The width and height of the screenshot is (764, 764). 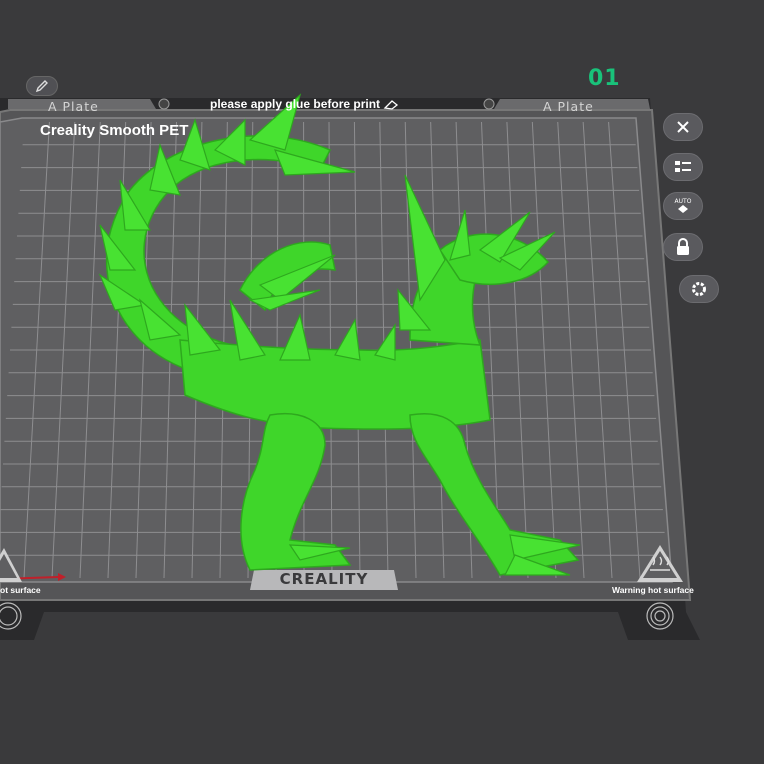 I want to click on warning-left-label: ot surface, so click(x=20, y=590).